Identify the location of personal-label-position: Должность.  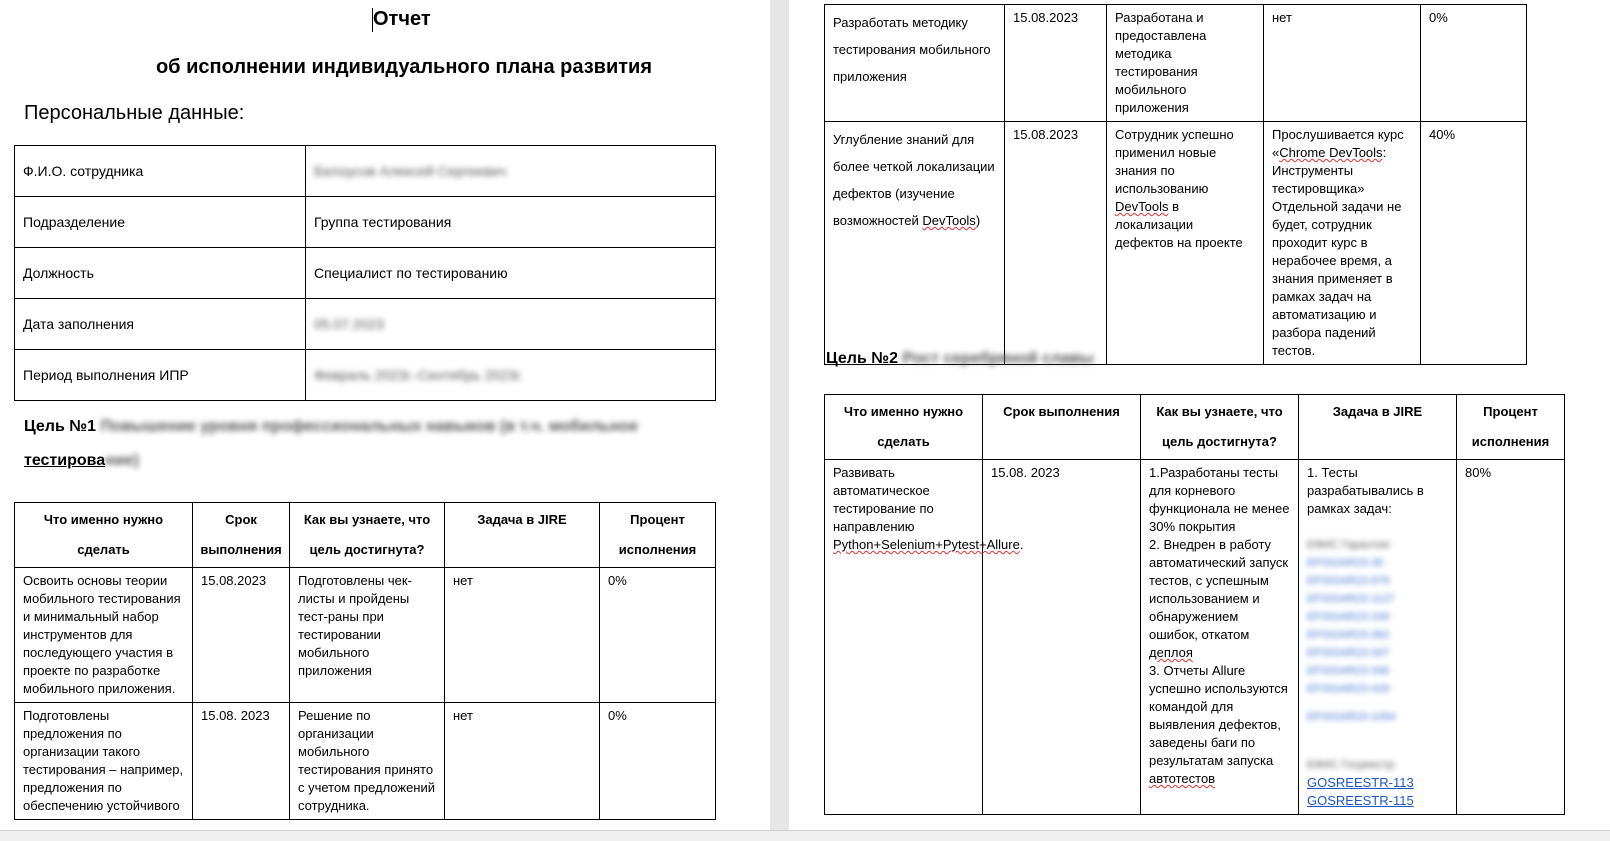
(160, 273).